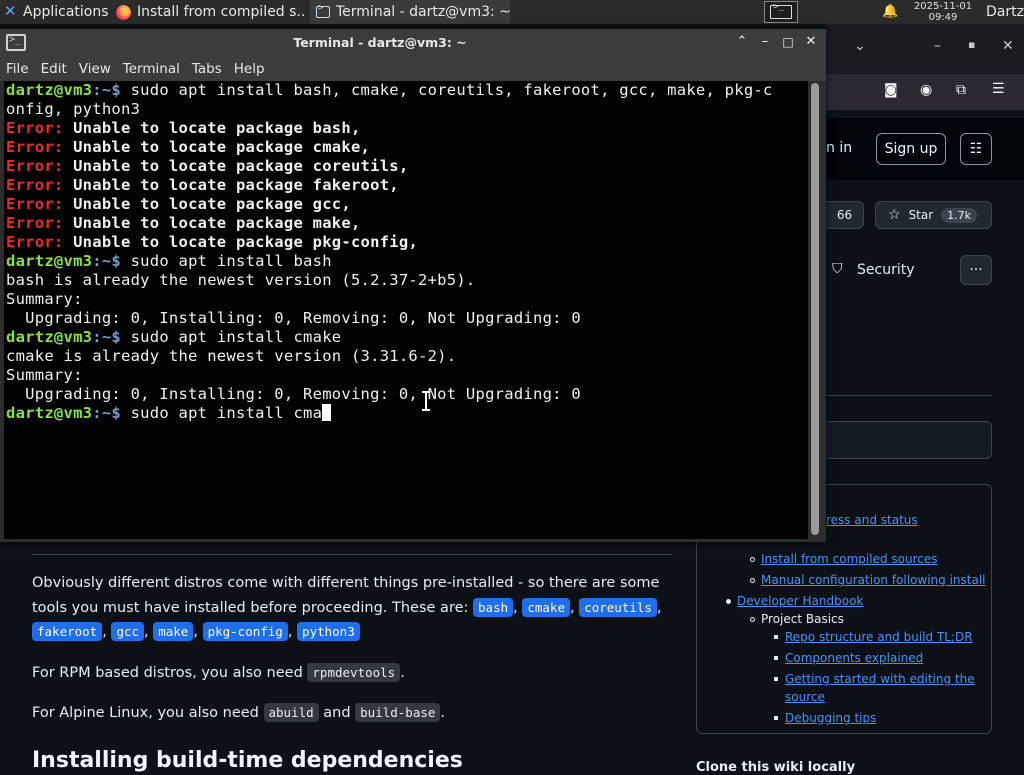  Describe the element at coordinates (55, 12) in the screenshot. I see `applications-menu: Applications` at that location.